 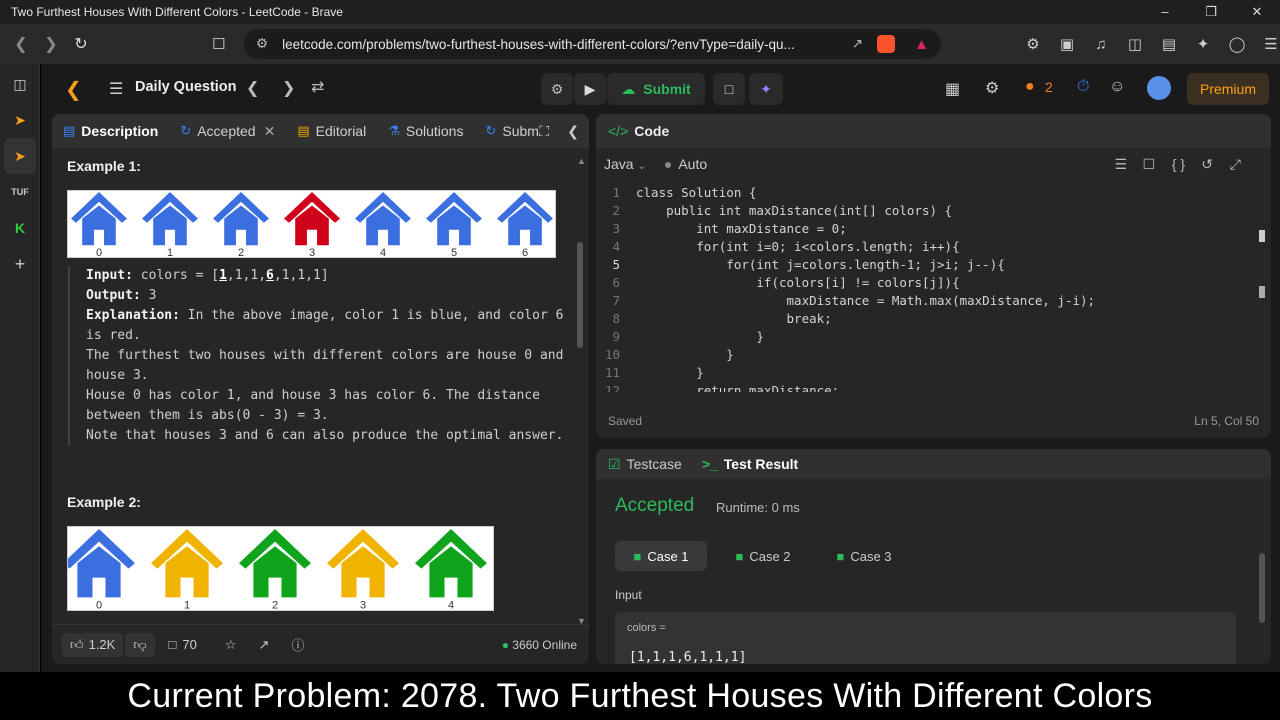 I want to click on sidebar-panel-icon: ◫, so click(x=20, y=84).